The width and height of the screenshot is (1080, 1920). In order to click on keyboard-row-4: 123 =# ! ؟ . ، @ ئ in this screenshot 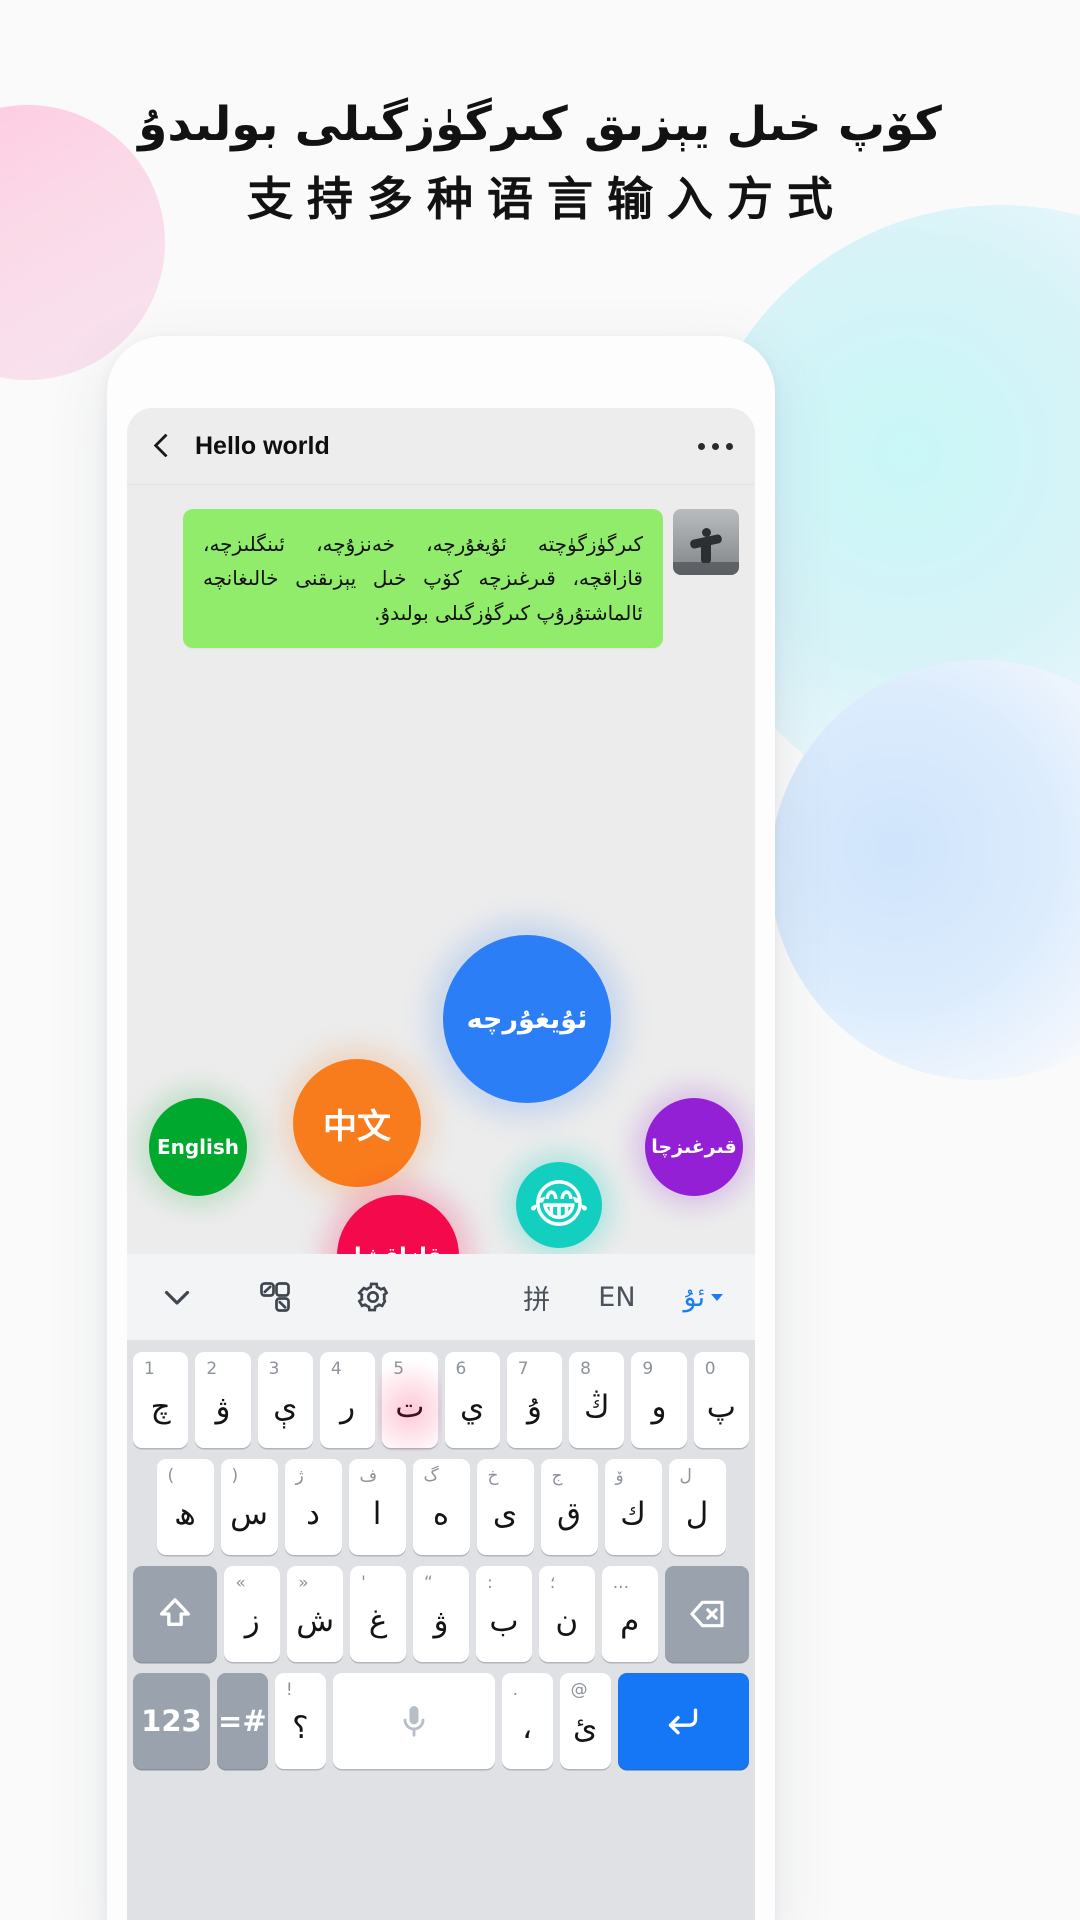, I will do `click(441, 1721)`.